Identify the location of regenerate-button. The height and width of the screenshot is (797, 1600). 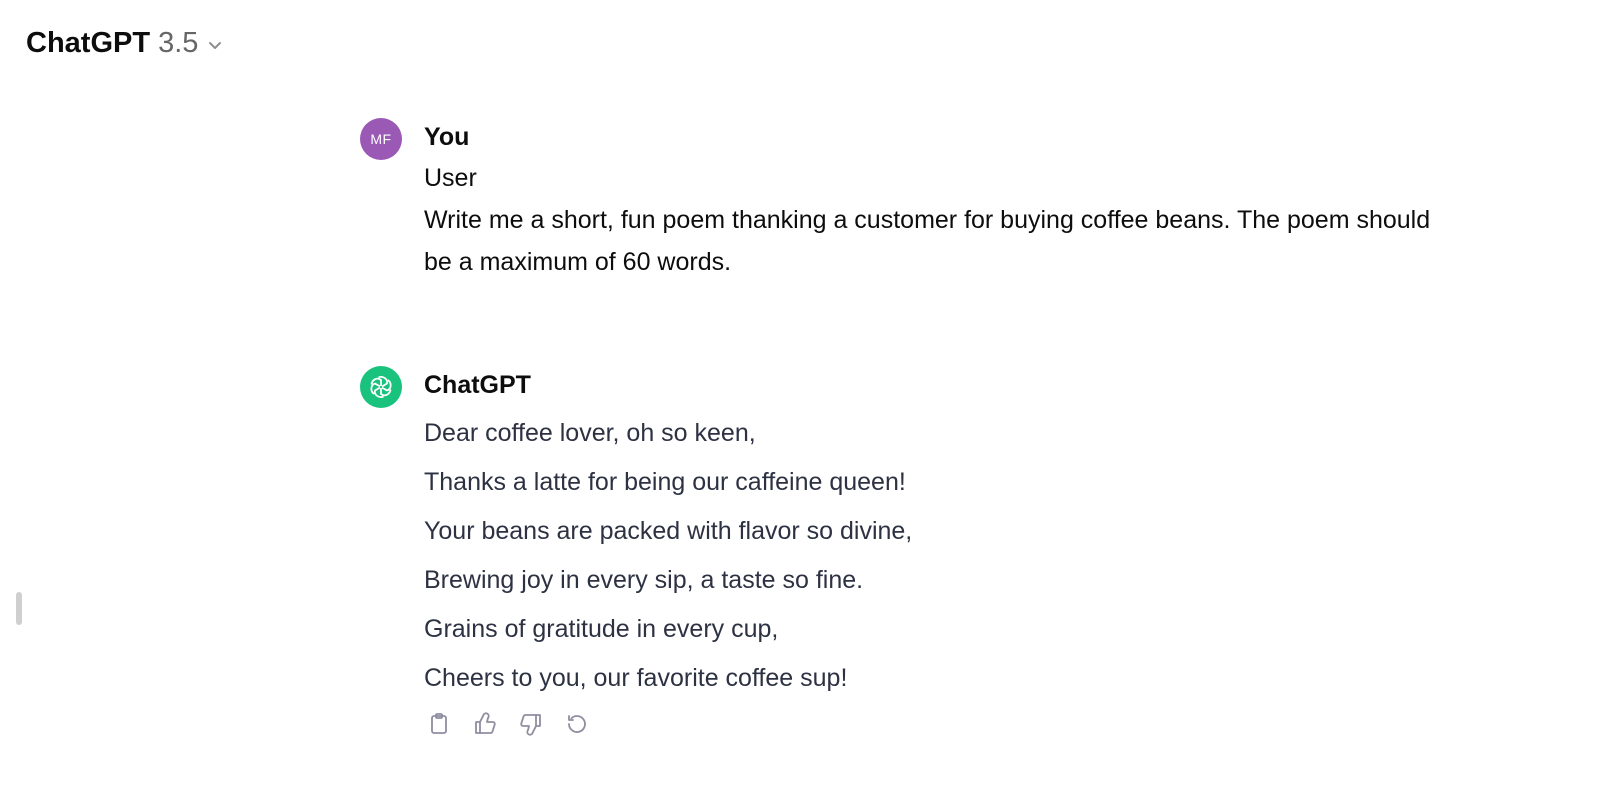
(577, 724).